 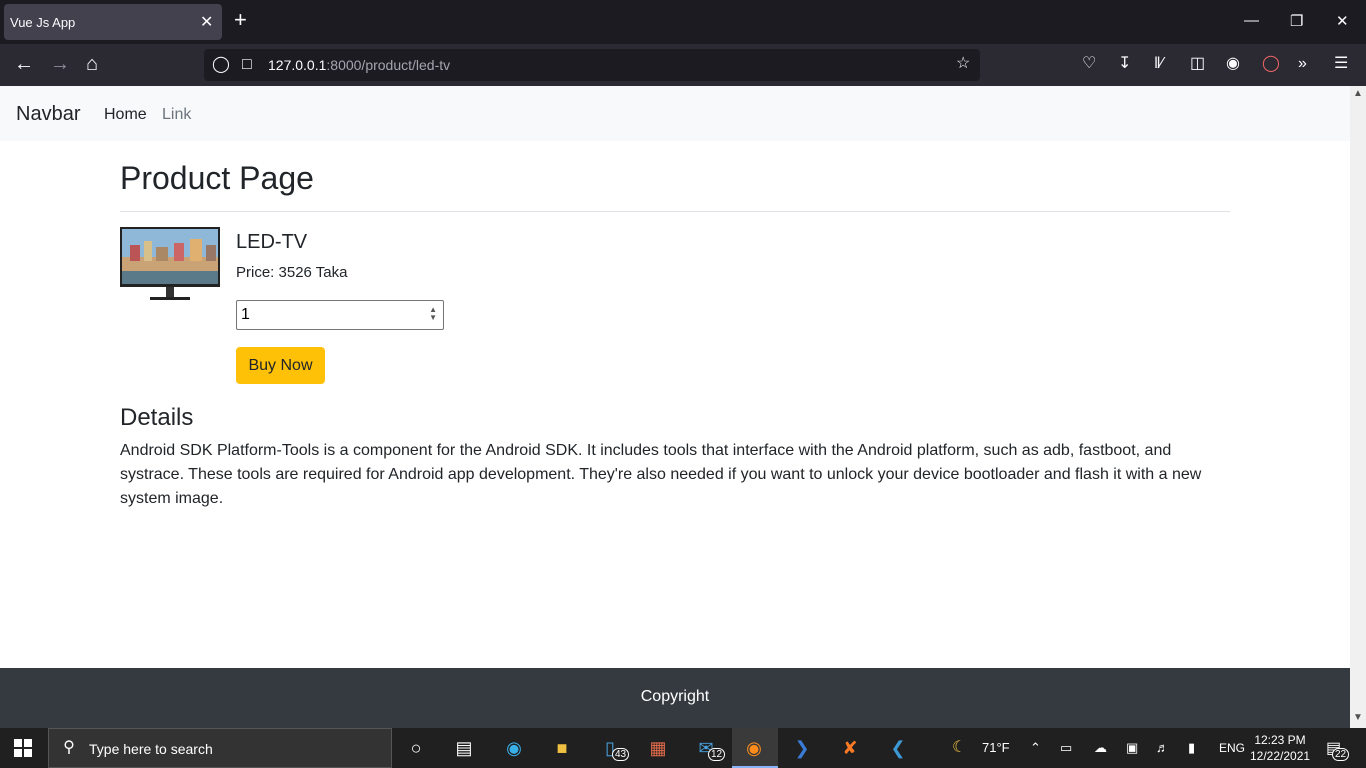 What do you see at coordinates (340, 315) in the screenshot?
I see `quantity-stepper: 1 ▲ ▼` at bounding box center [340, 315].